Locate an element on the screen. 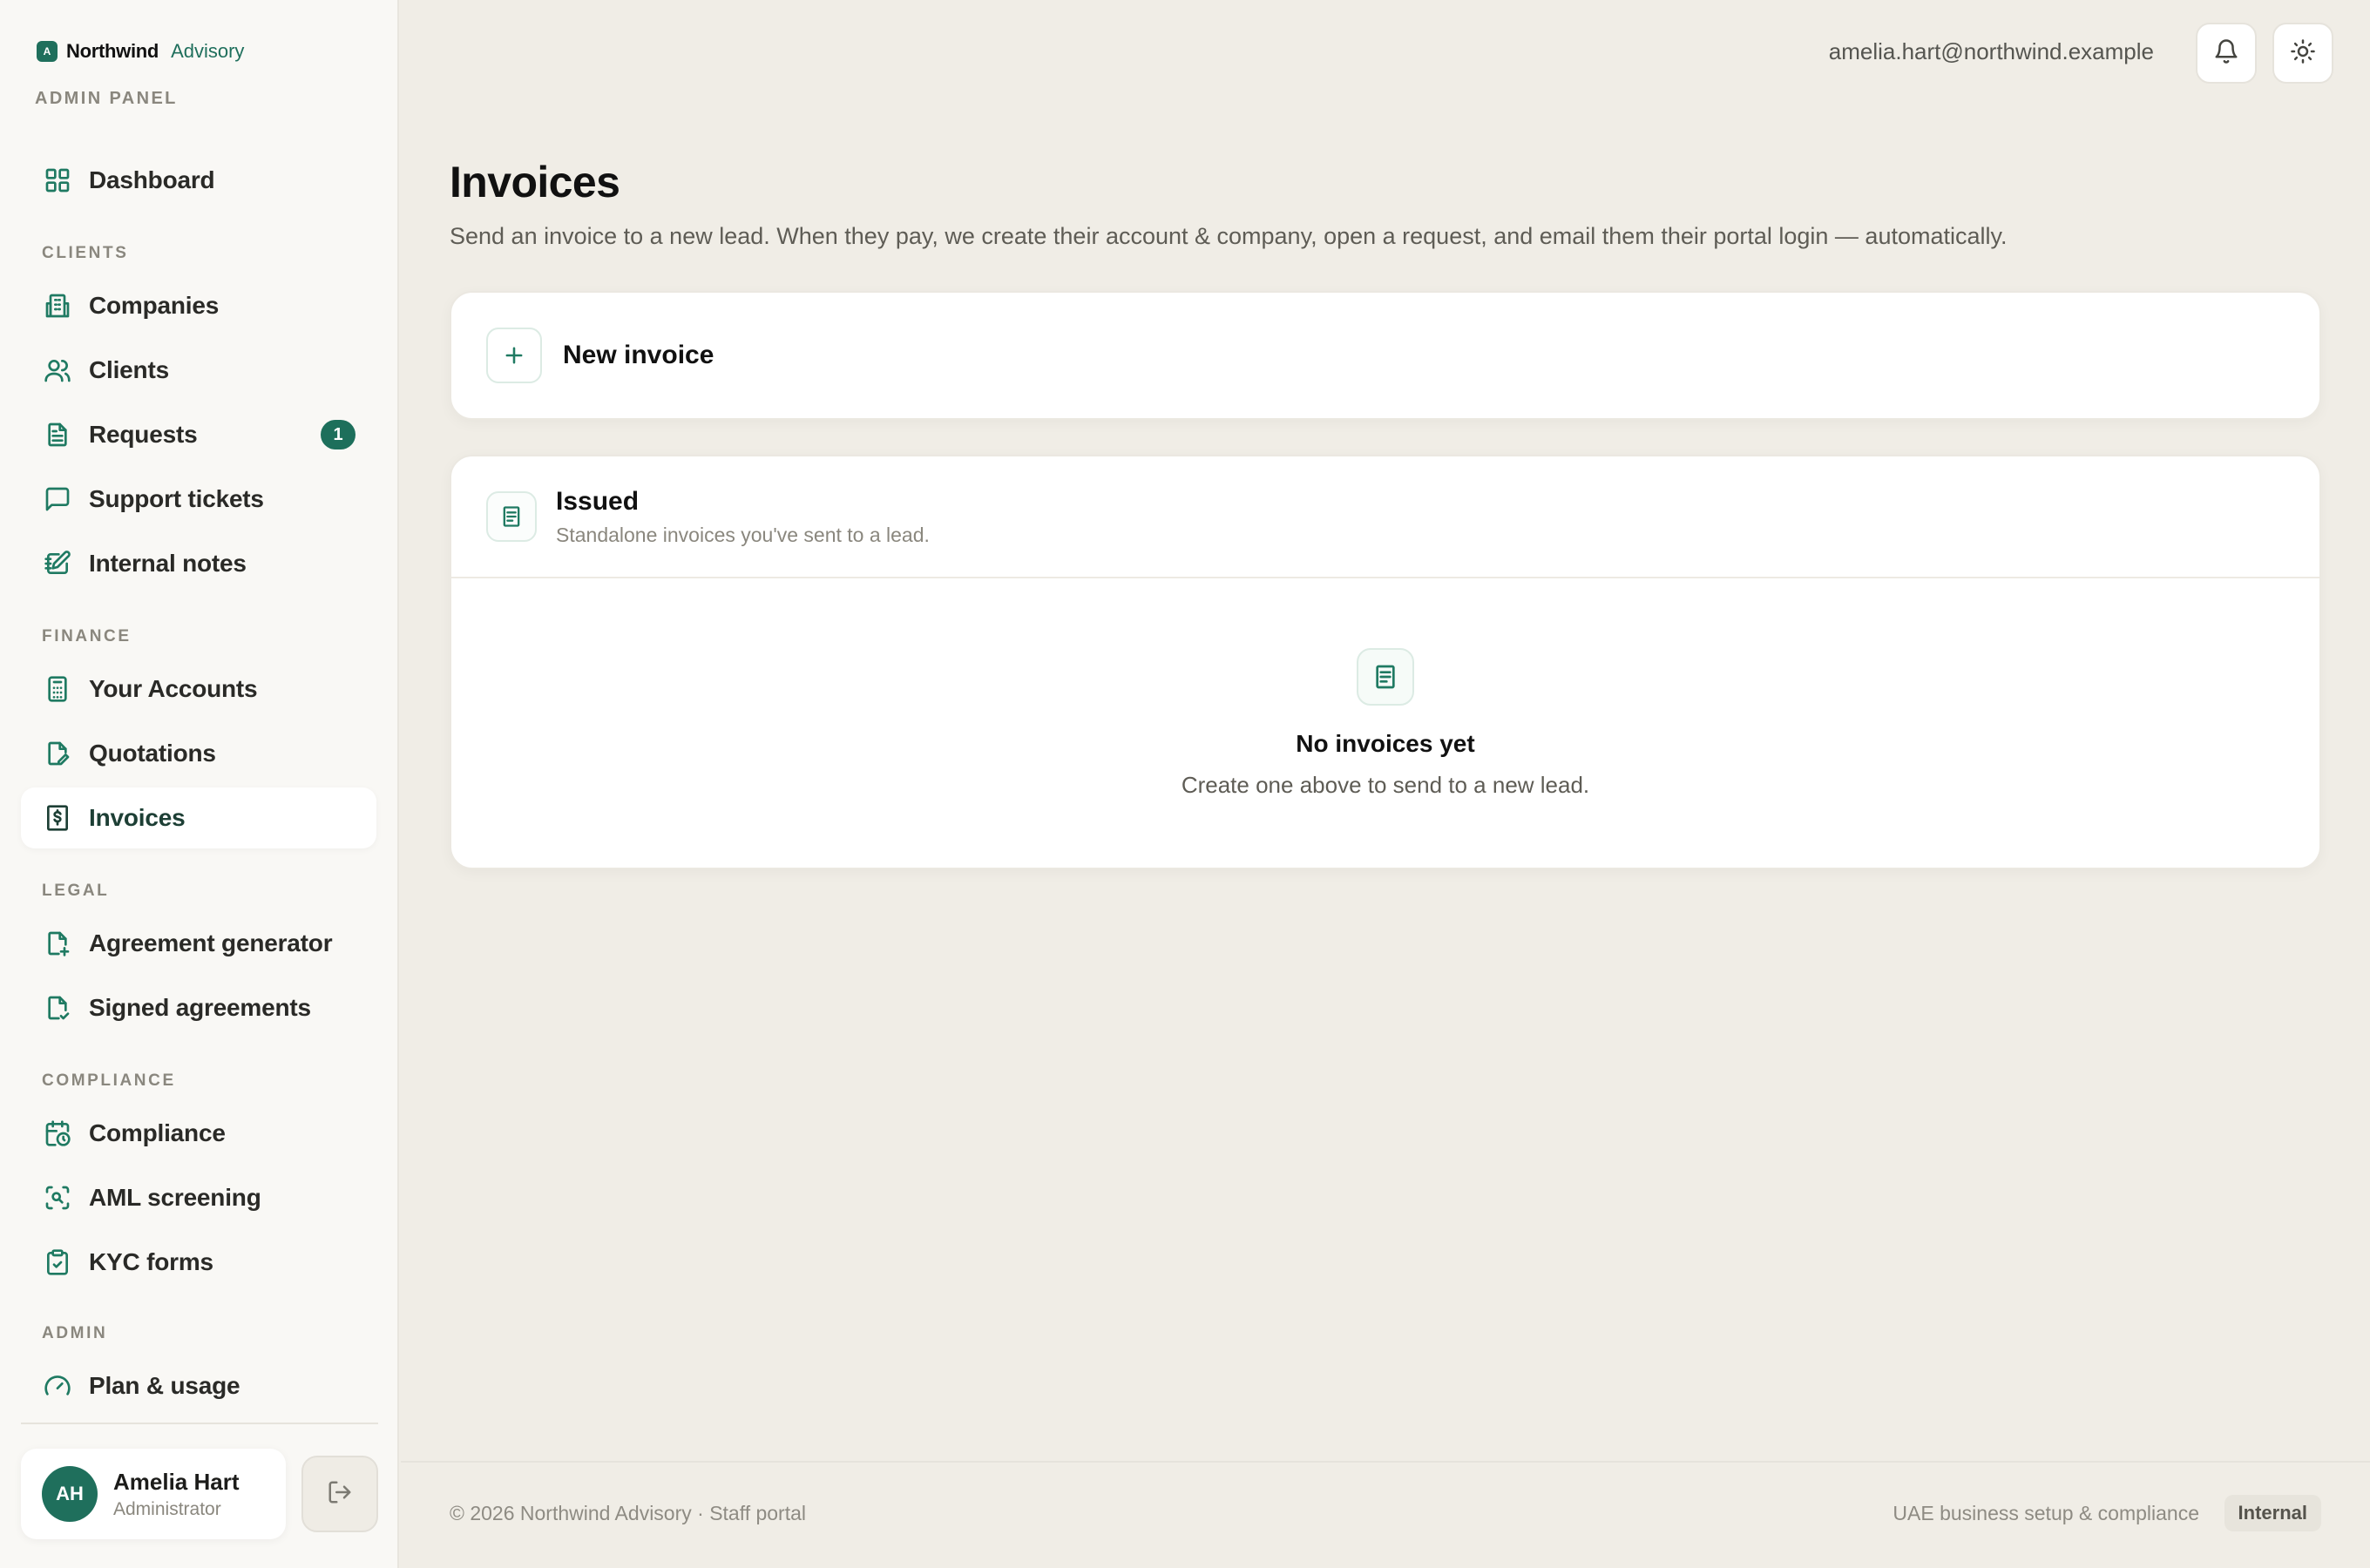  sidebar-item-label: Compliance is located at coordinates (157, 1132).